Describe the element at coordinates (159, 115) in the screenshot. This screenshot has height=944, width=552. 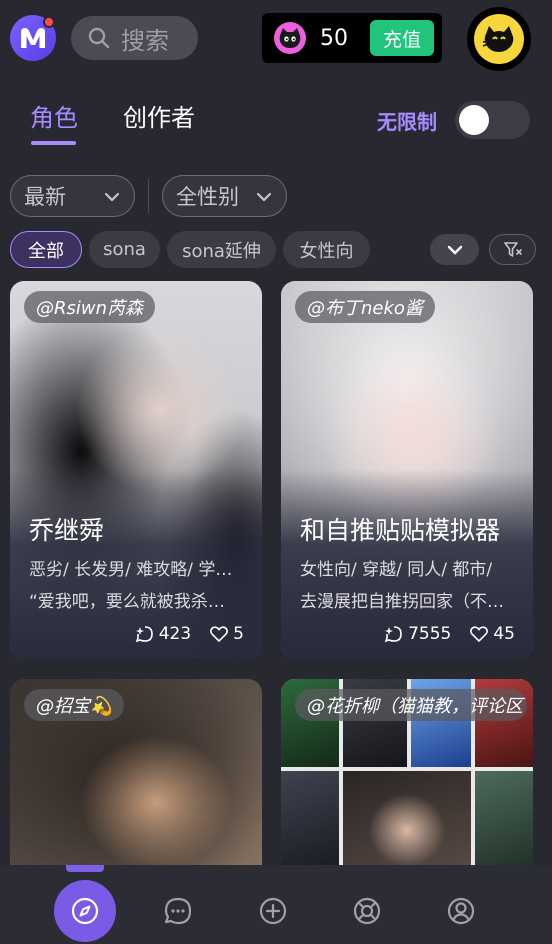
I see `tab-creators: 创作者` at that location.